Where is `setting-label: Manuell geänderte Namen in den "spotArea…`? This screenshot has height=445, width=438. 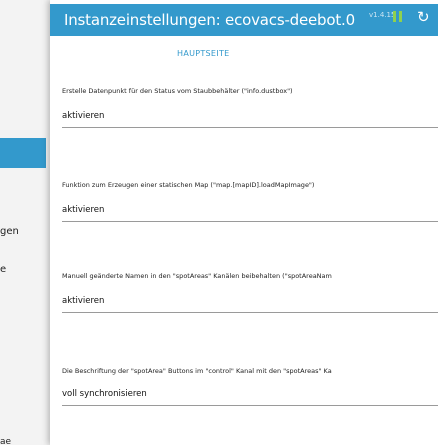
setting-label: Manuell geänderte Namen in den "spotArea… is located at coordinates (197, 276).